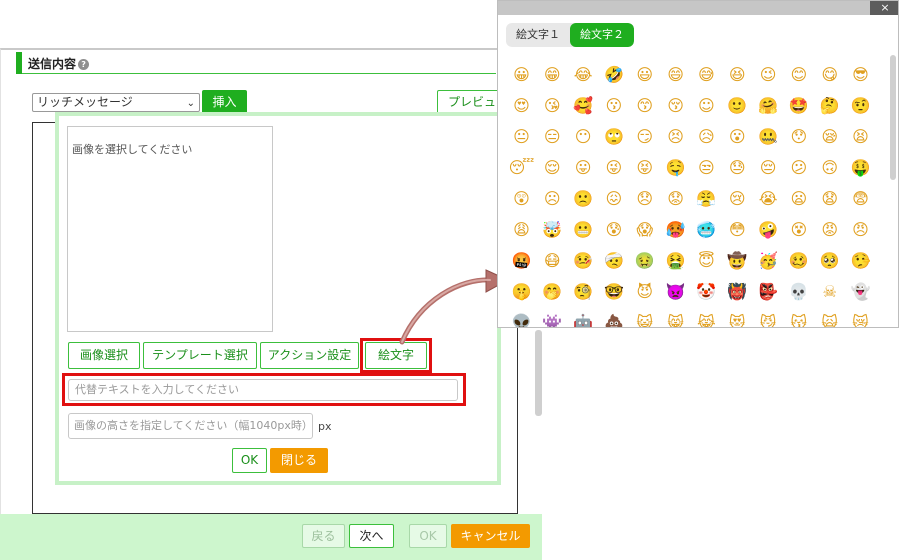  What do you see at coordinates (737, 74) in the screenshot?
I see `emoji-item: 😆` at bounding box center [737, 74].